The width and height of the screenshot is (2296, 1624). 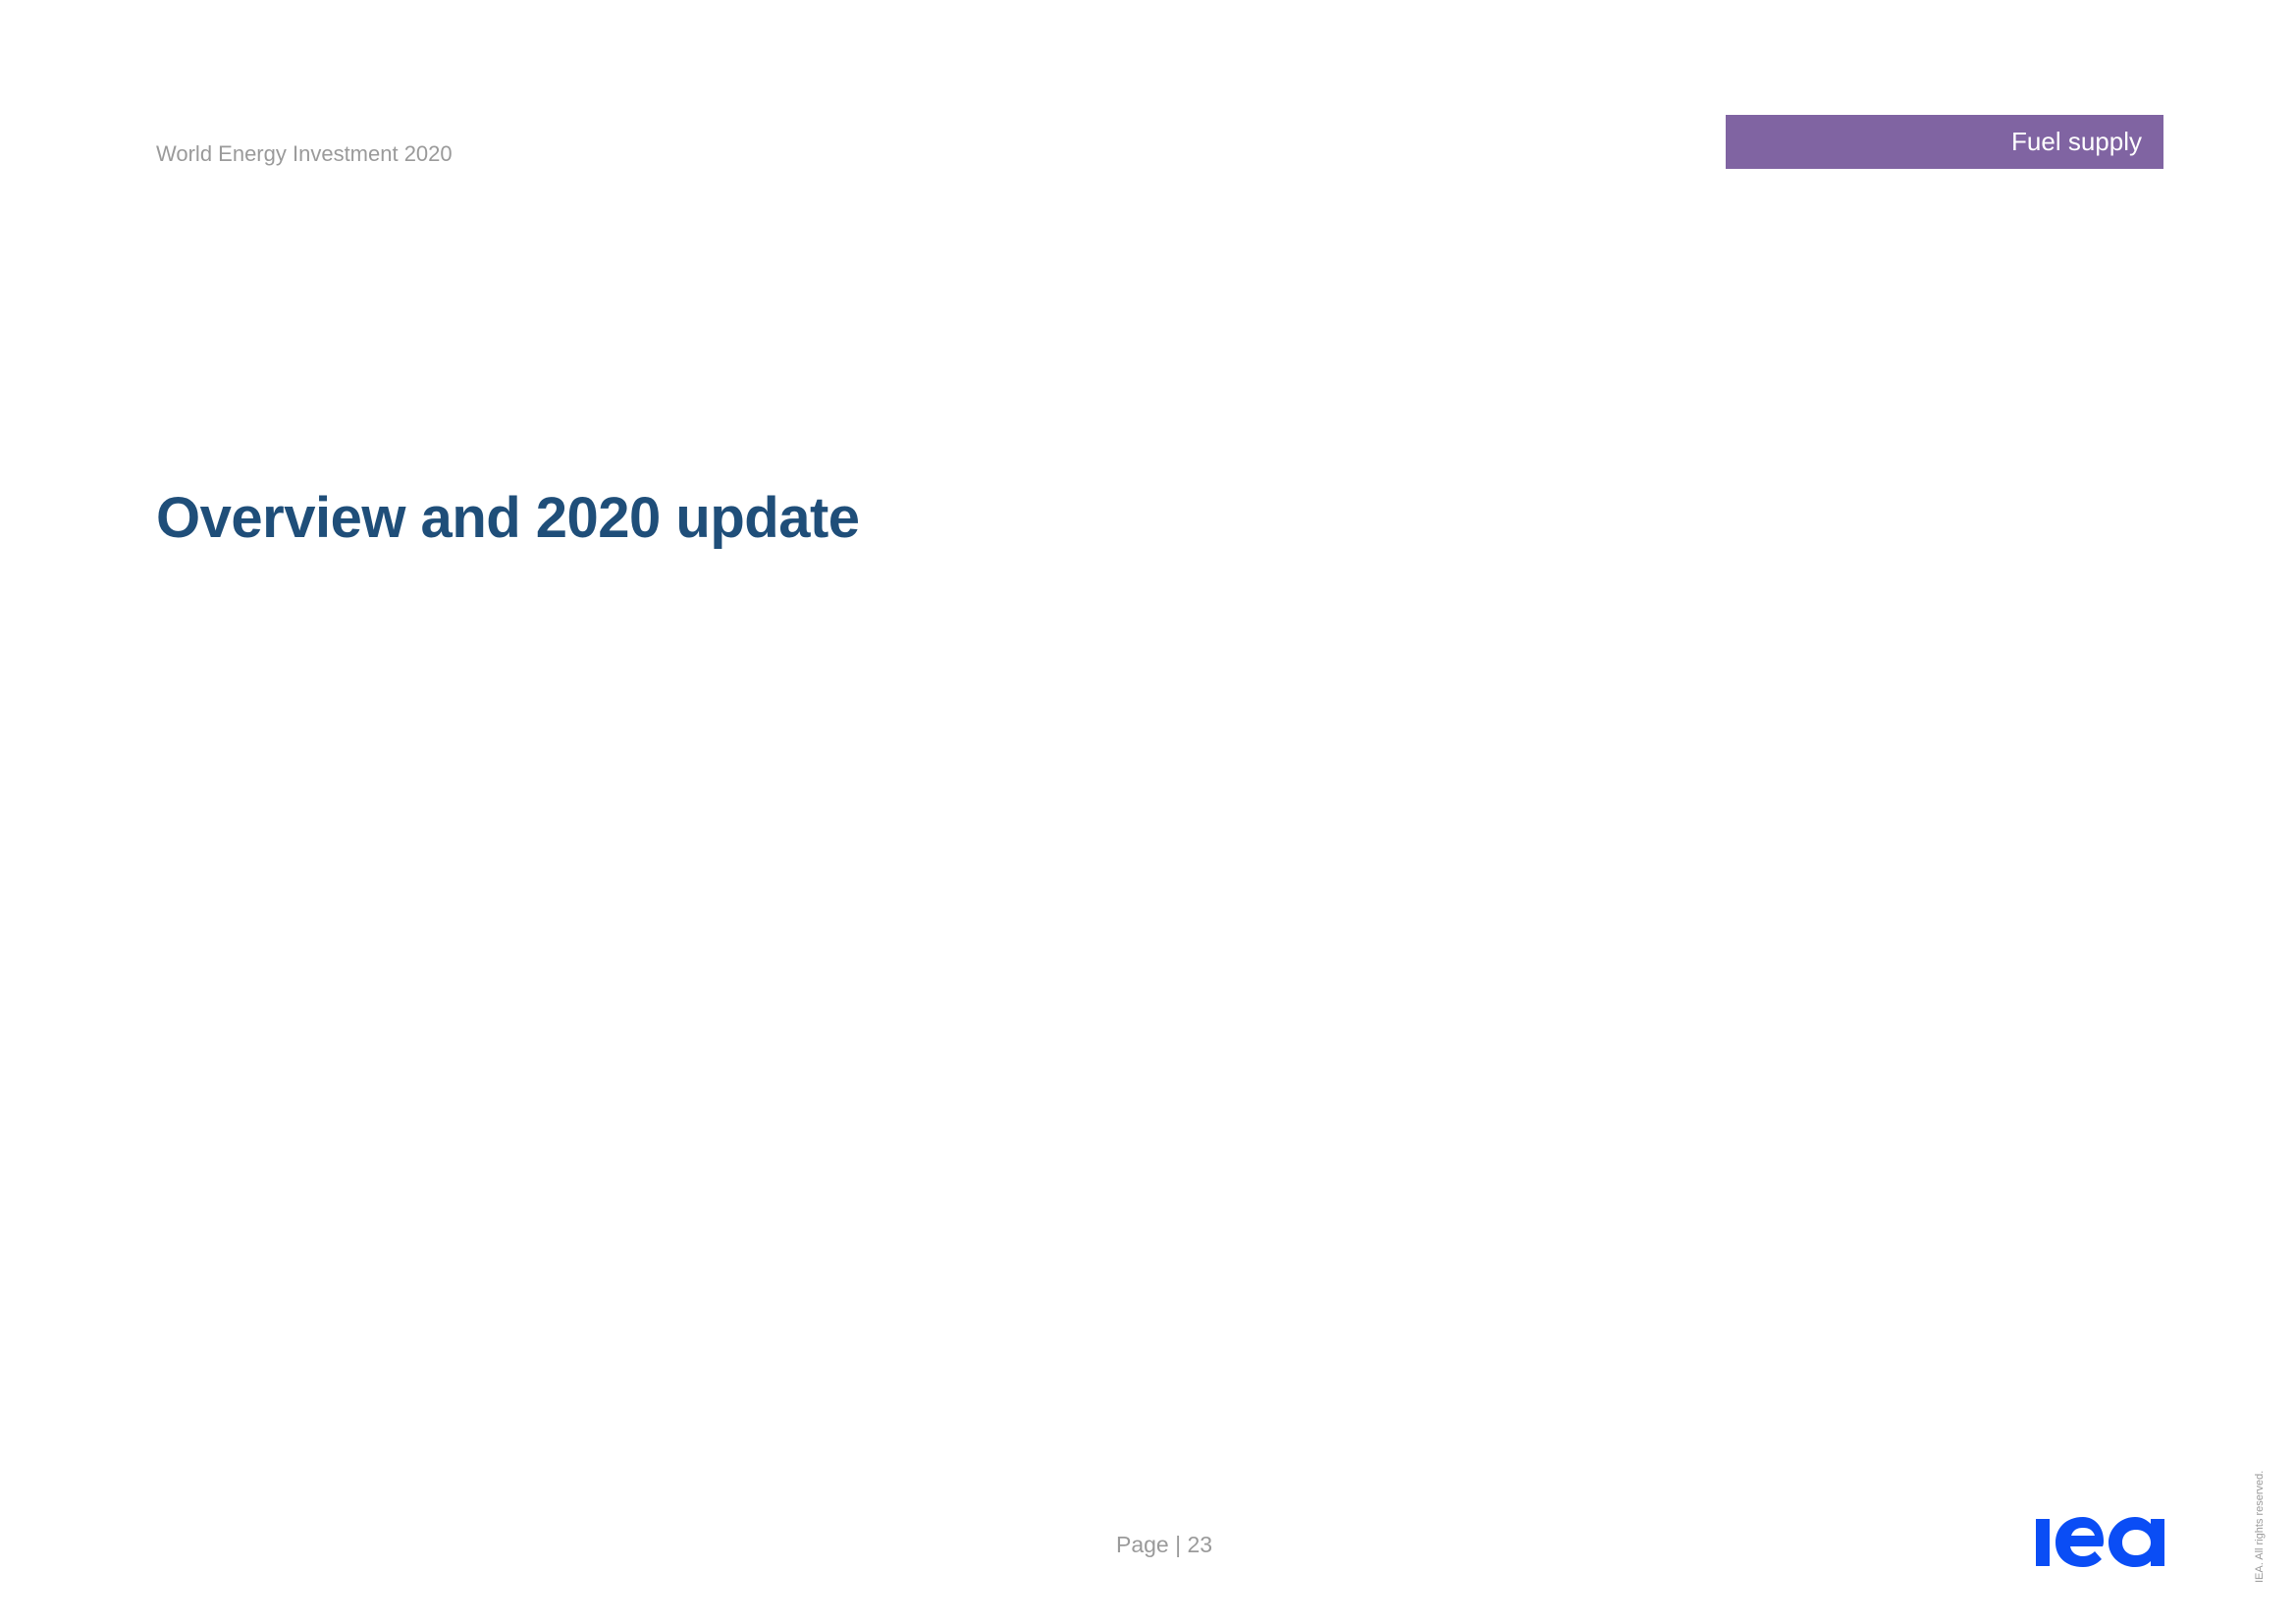 What do you see at coordinates (1944, 142) in the screenshot?
I see `section-tab: Fuel supply` at bounding box center [1944, 142].